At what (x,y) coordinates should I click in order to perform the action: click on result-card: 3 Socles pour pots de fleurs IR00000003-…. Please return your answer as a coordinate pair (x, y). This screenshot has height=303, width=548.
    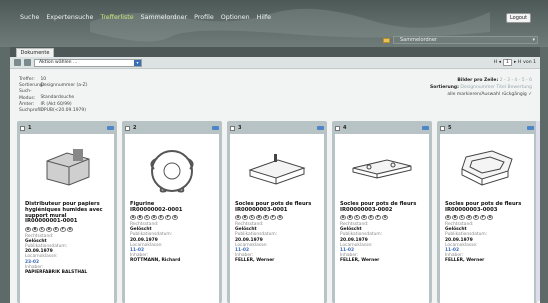
    Looking at the image, I should click on (277, 212).